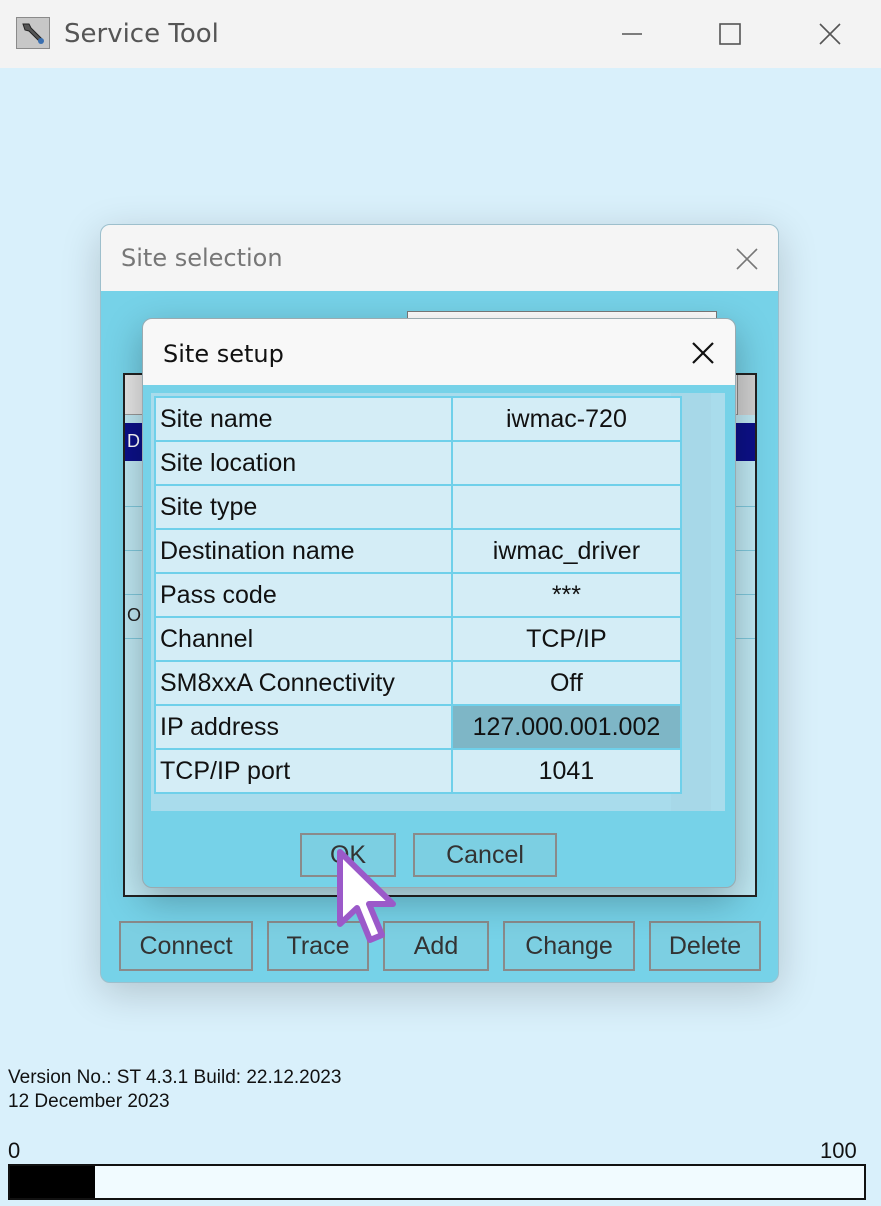 This screenshot has height=1206, width=881. I want to click on tcp-port-label: TCP/IP port, so click(303, 771).